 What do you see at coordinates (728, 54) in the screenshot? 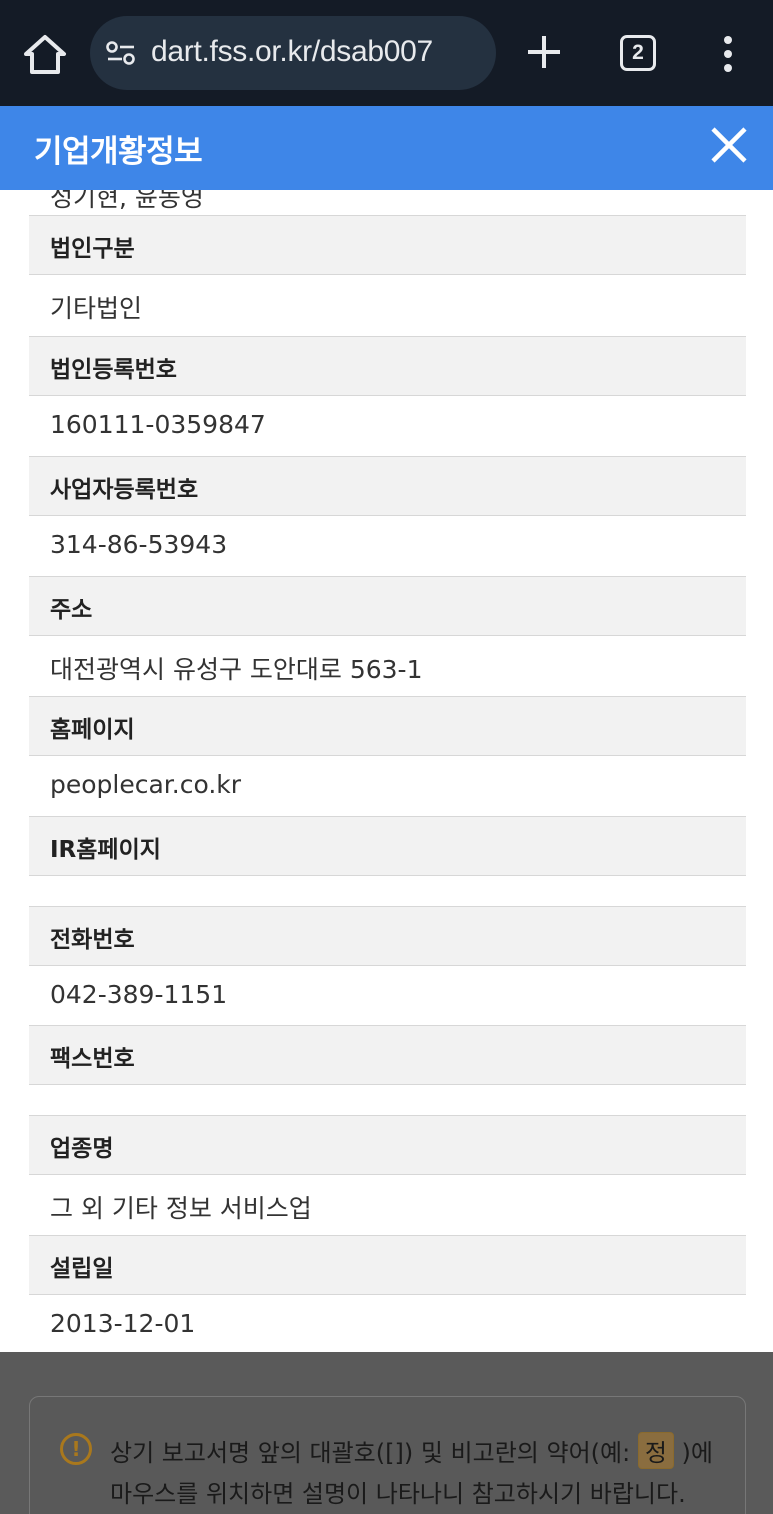
I see `more-vert-icon` at bounding box center [728, 54].